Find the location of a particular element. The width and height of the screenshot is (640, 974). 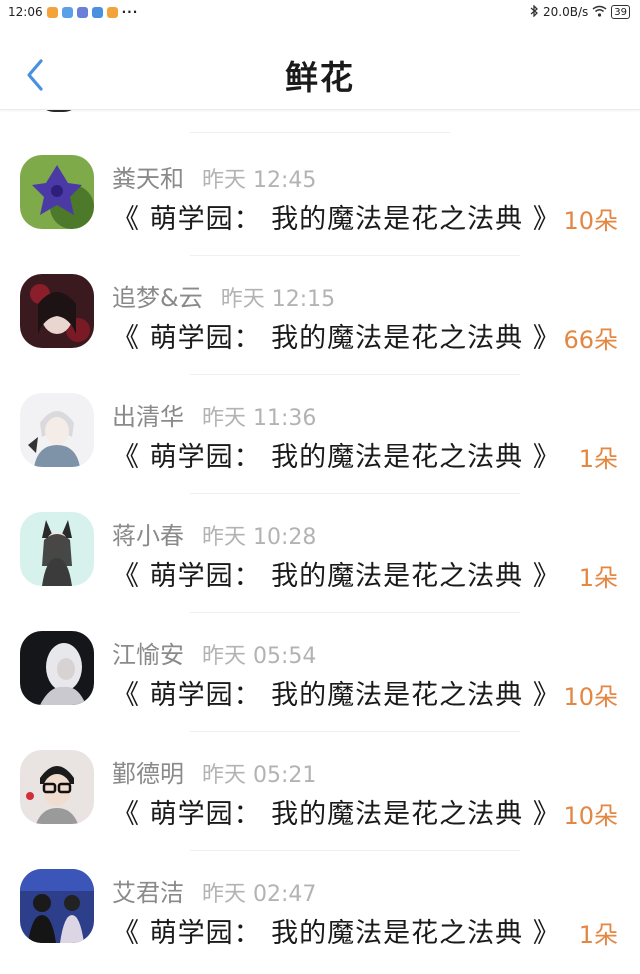

item-meta: 艾君洁 昨天 02:47 is located at coordinates (214, 890).